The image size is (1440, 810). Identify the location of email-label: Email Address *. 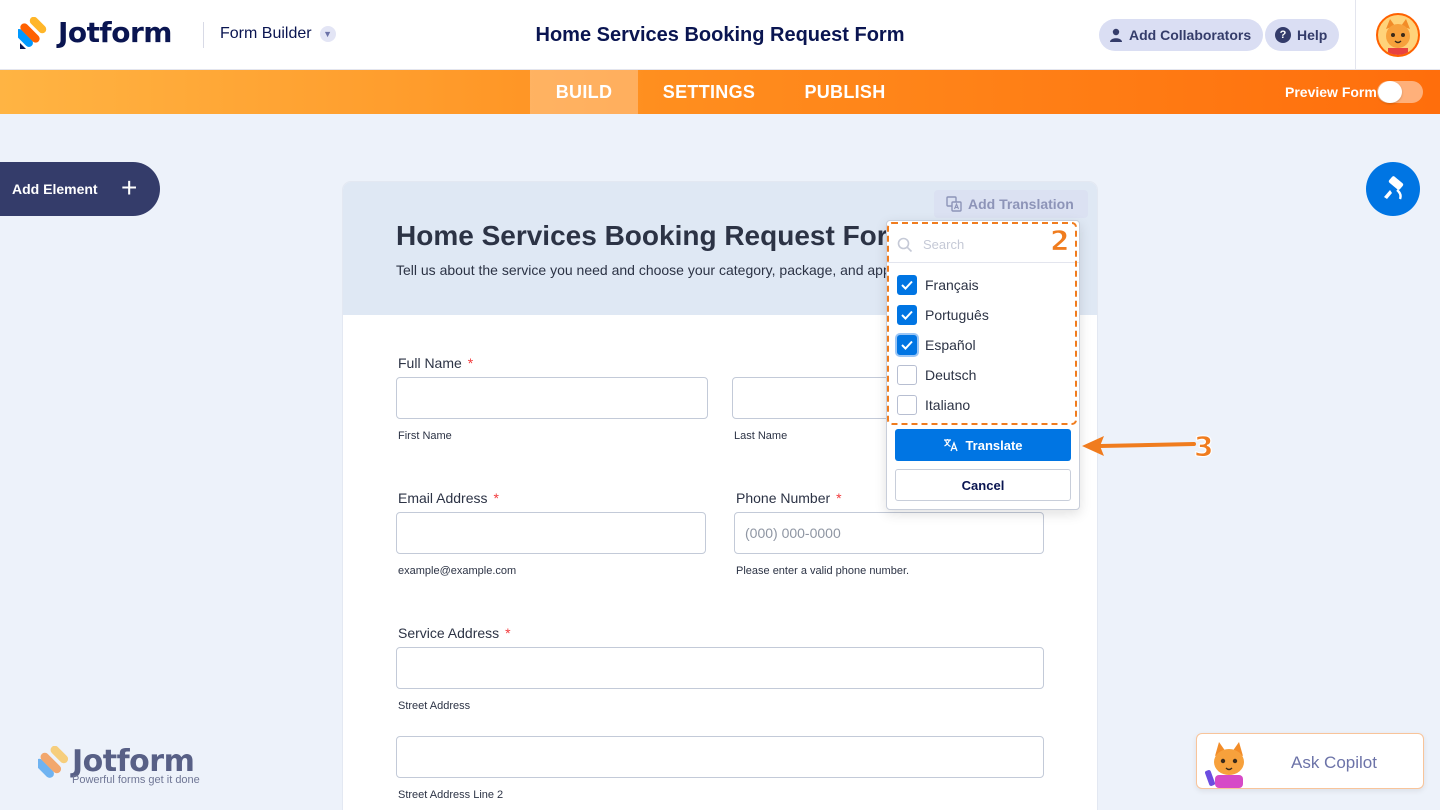
(448, 498).